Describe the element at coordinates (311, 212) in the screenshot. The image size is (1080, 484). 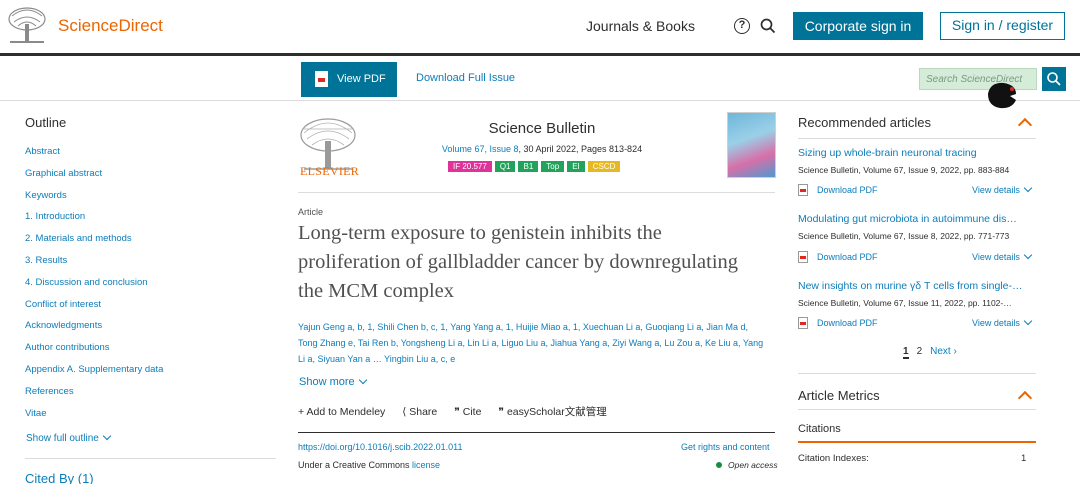
I see `article-type-label: Article` at that location.